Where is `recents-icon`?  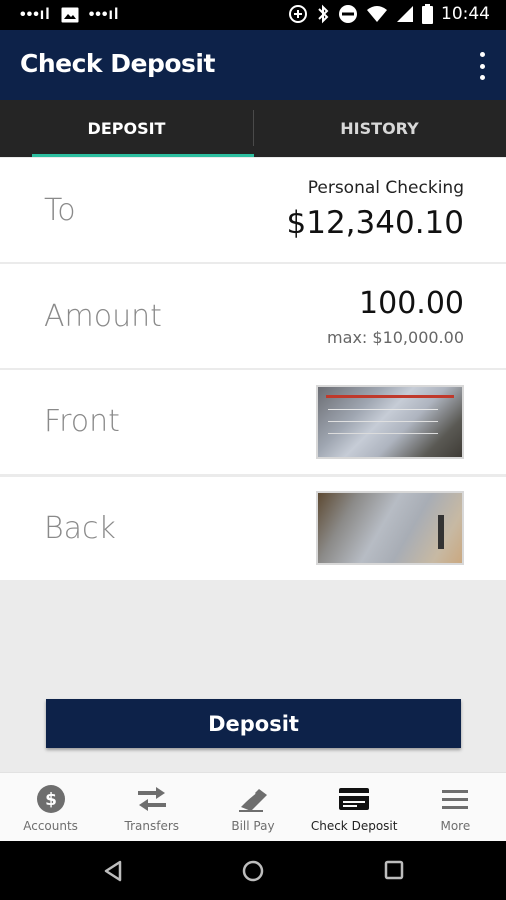 recents-icon is located at coordinates (394, 872).